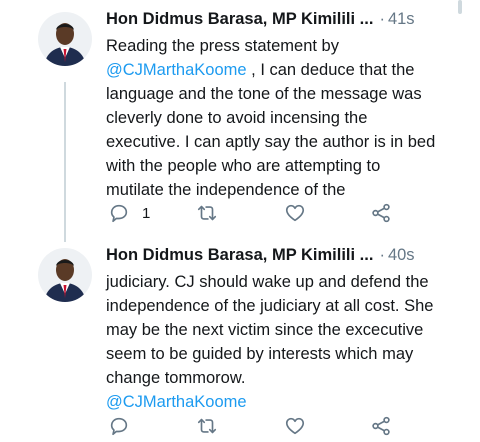  I want to click on text-line: language and the tone of the message was, so click(264, 94).